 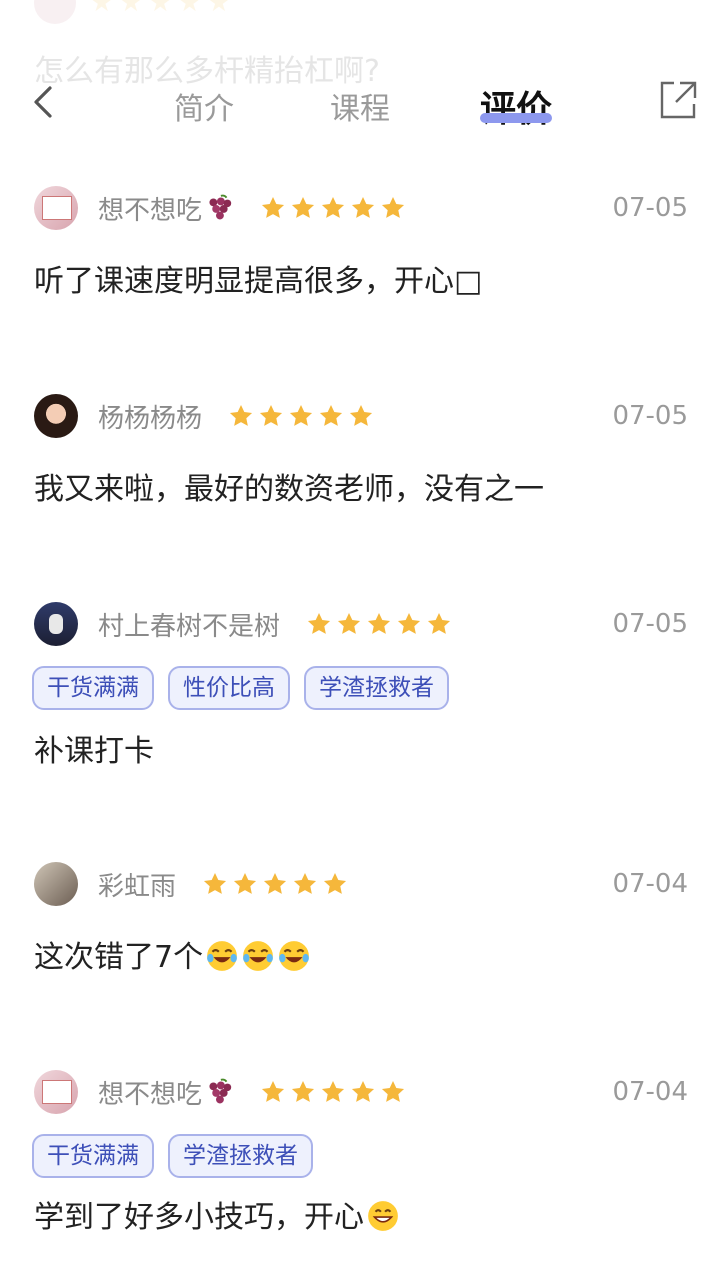 I want to click on active-tab-indicator, so click(x=516, y=118).